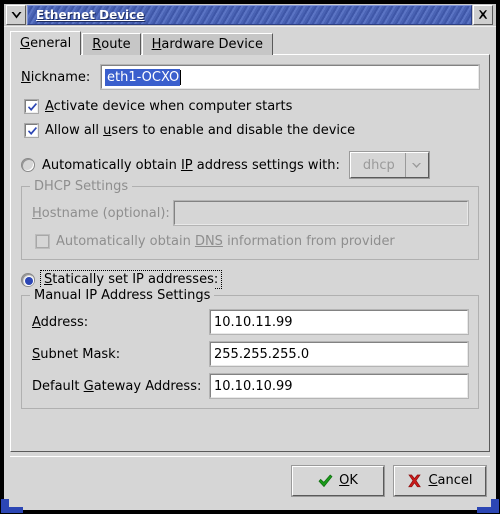 The height and width of the screenshot is (514, 500). I want to click on activate-device-checkbox, so click(31, 106).